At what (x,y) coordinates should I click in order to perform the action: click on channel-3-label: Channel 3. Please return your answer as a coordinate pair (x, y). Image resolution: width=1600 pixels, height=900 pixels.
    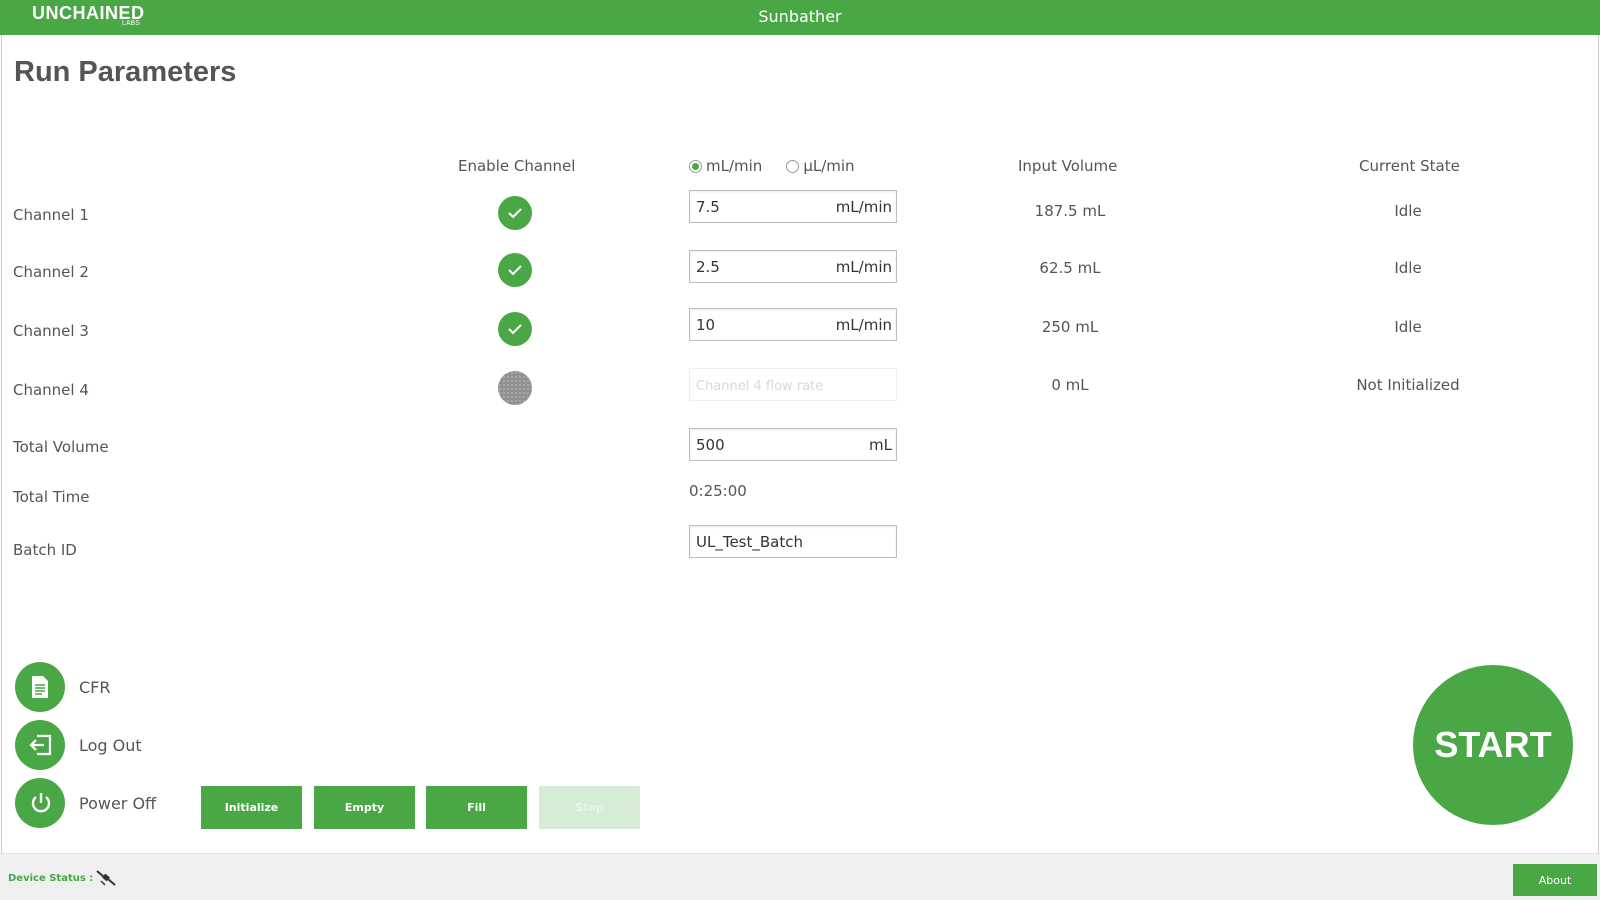
    Looking at the image, I should click on (51, 331).